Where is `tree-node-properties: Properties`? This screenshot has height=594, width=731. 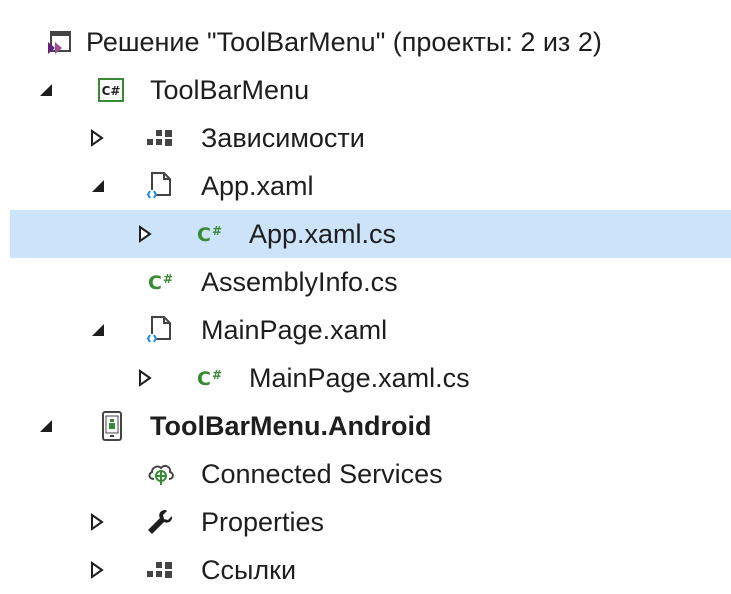 tree-node-properties: Properties is located at coordinates (365, 522).